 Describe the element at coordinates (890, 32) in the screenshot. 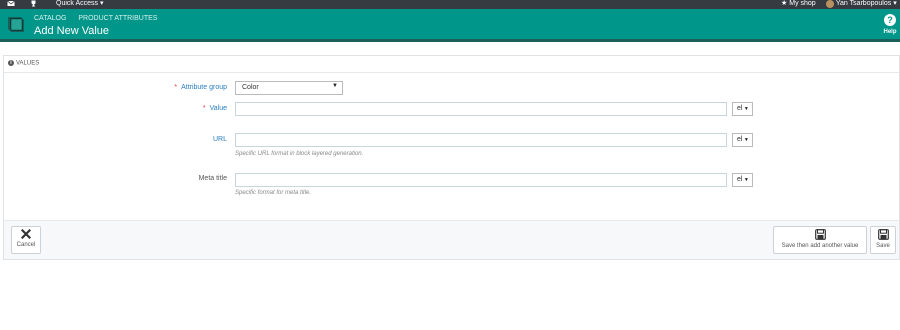

I see `help-label: Help` at that location.